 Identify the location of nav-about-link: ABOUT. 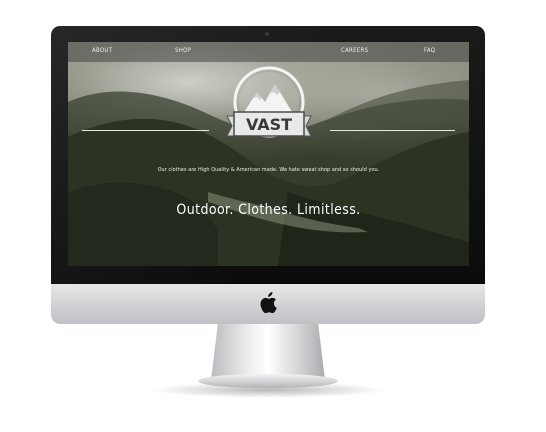
(102, 50).